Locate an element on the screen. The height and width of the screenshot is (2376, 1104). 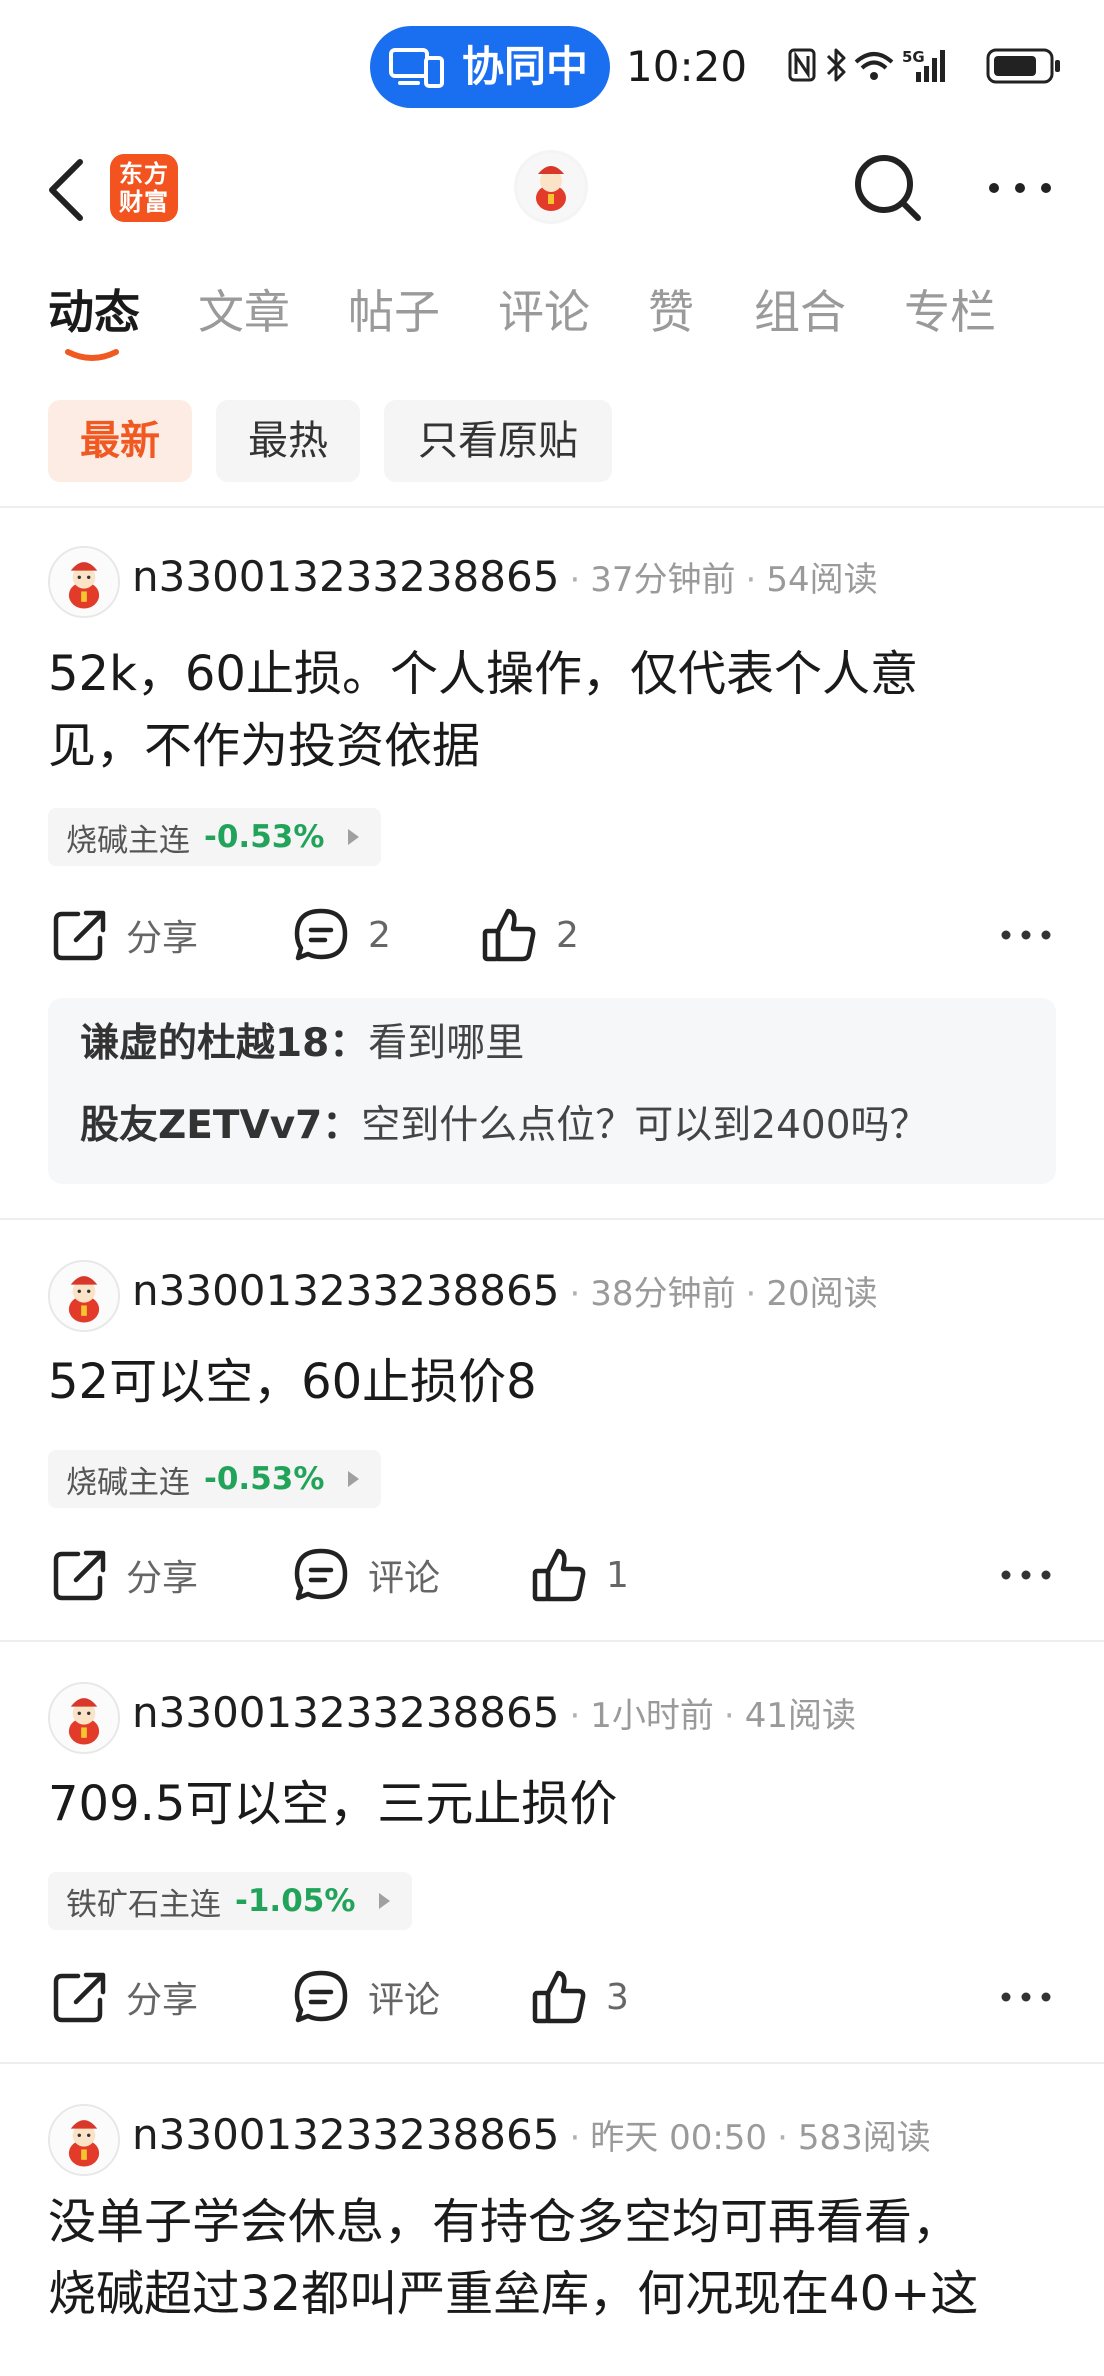
logo-text-line1: 东方 is located at coordinates (144, 174).